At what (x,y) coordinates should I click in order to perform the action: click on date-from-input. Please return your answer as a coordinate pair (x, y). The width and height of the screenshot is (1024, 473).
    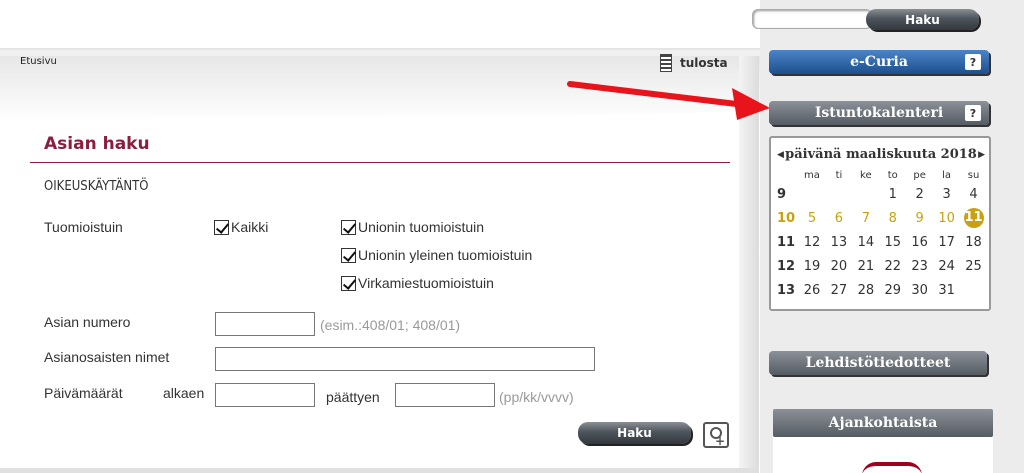
    Looking at the image, I should click on (265, 395).